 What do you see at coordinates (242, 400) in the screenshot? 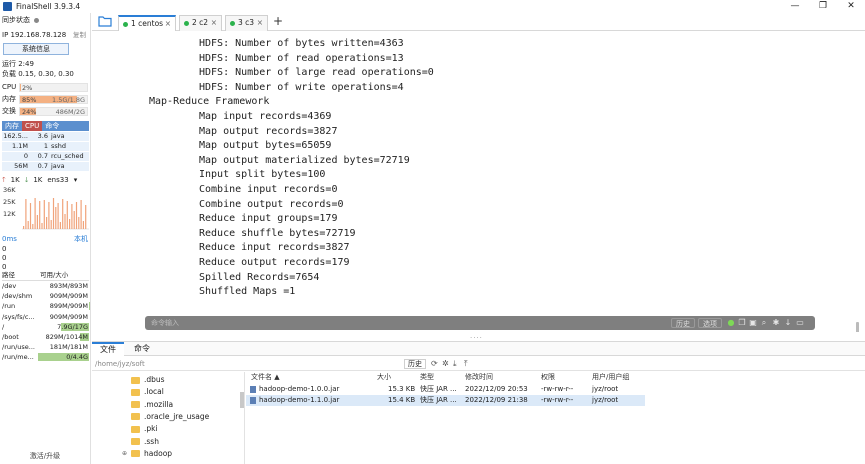
I see `tree-scrollbar` at bounding box center [242, 400].